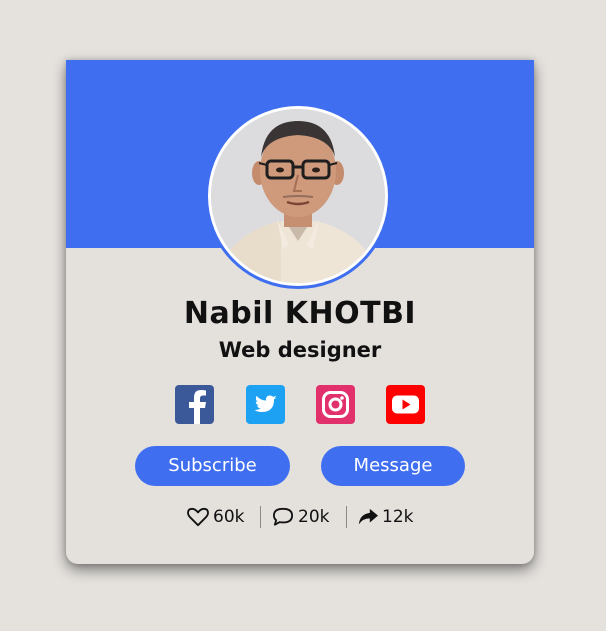 Image resolution: width=606 pixels, height=631 pixels. Describe the element at coordinates (229, 517) in the screenshot. I see `likes-count: 60k` at that location.